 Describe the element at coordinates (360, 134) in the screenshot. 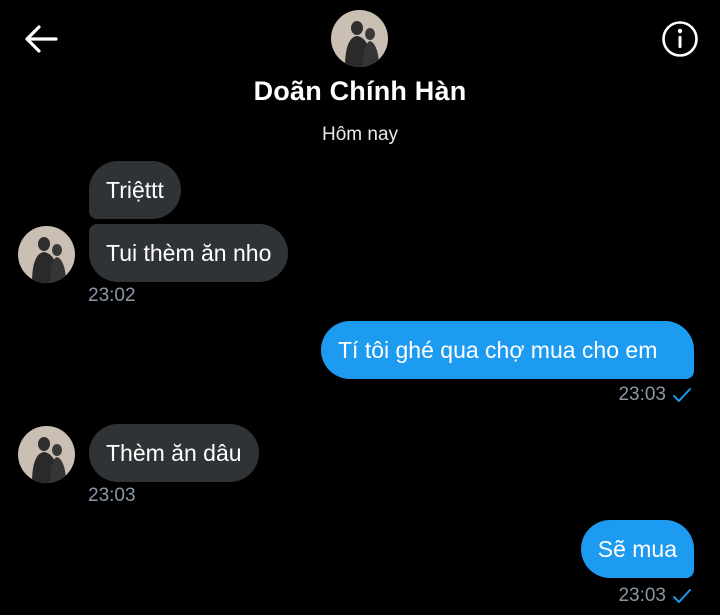

I see `date-separator: Hôm nay` at that location.